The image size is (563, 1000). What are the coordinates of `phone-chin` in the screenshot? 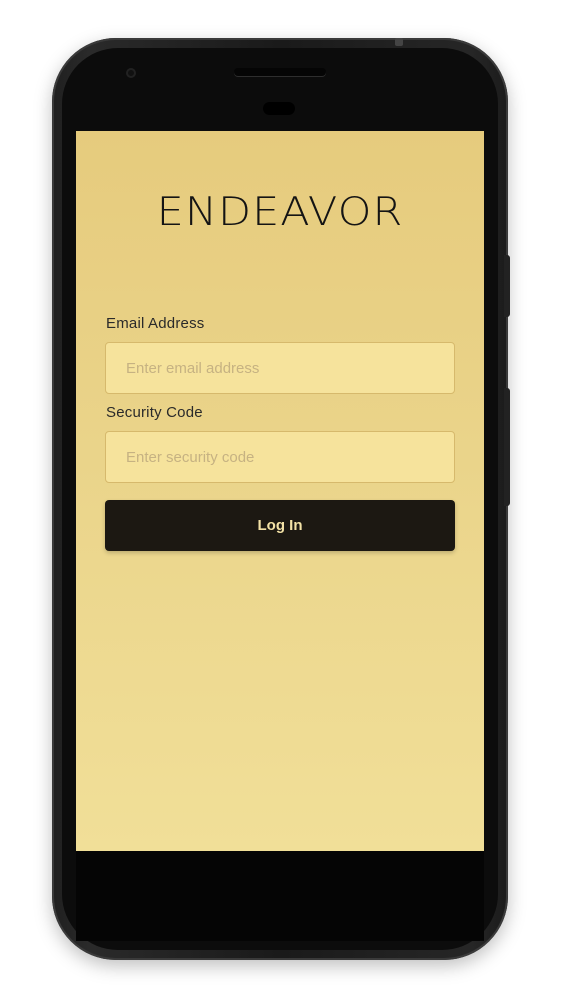 It's located at (280, 896).